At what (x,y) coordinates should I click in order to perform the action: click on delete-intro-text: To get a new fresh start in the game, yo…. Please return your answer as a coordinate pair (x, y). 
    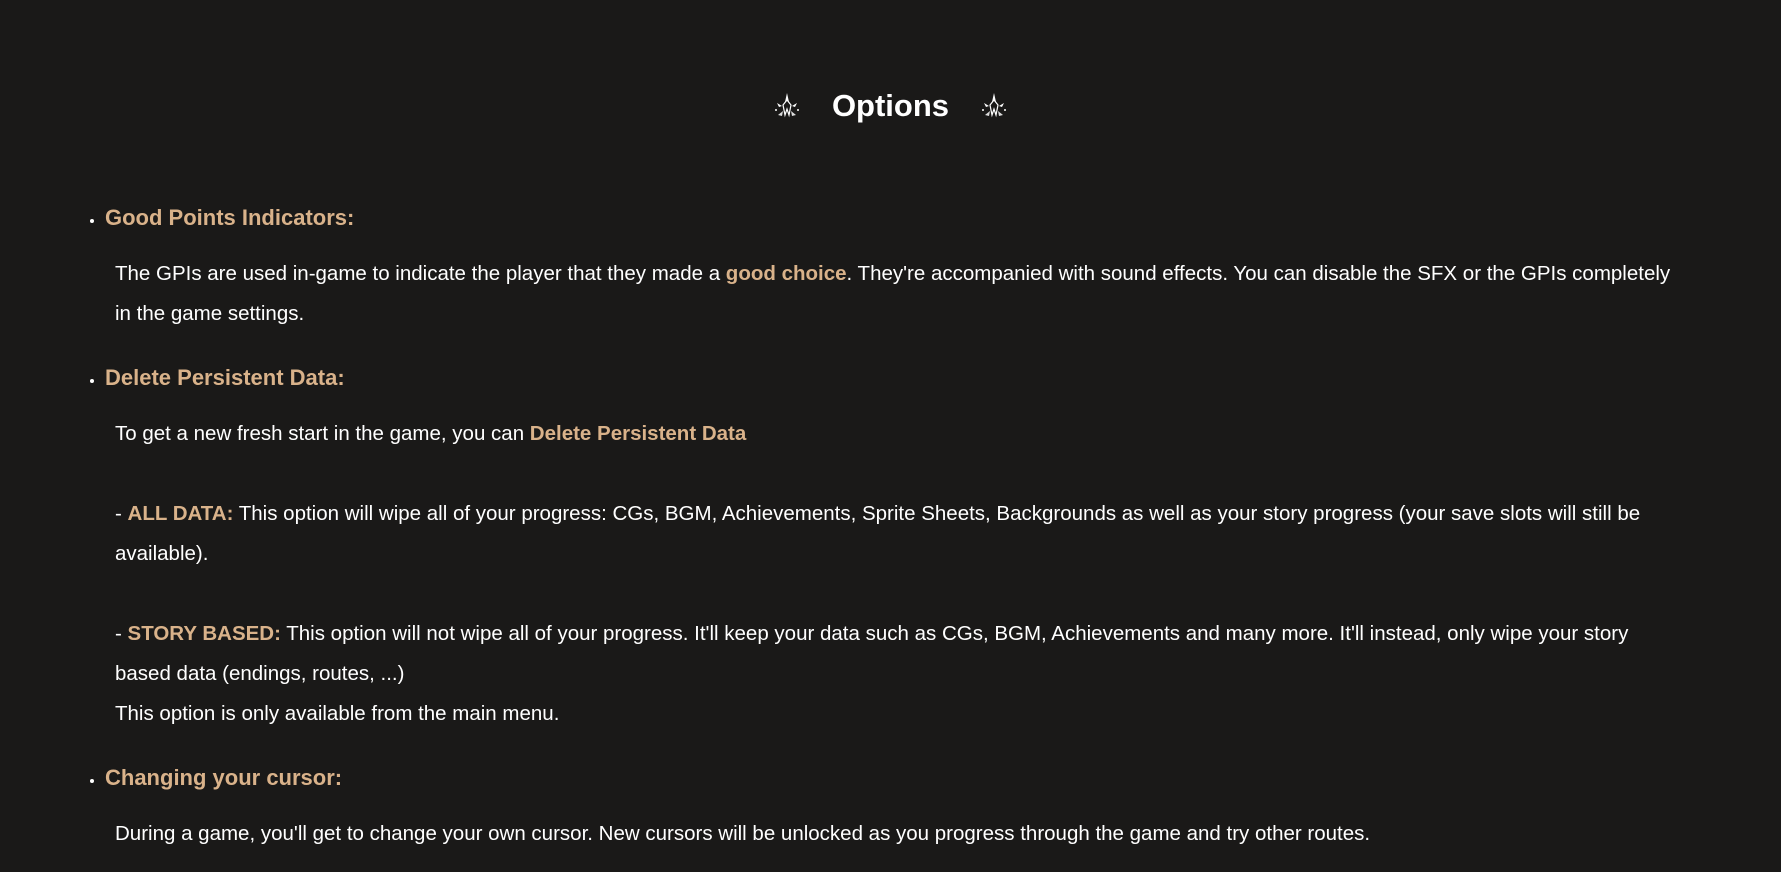
    Looking at the image, I should click on (322, 433).